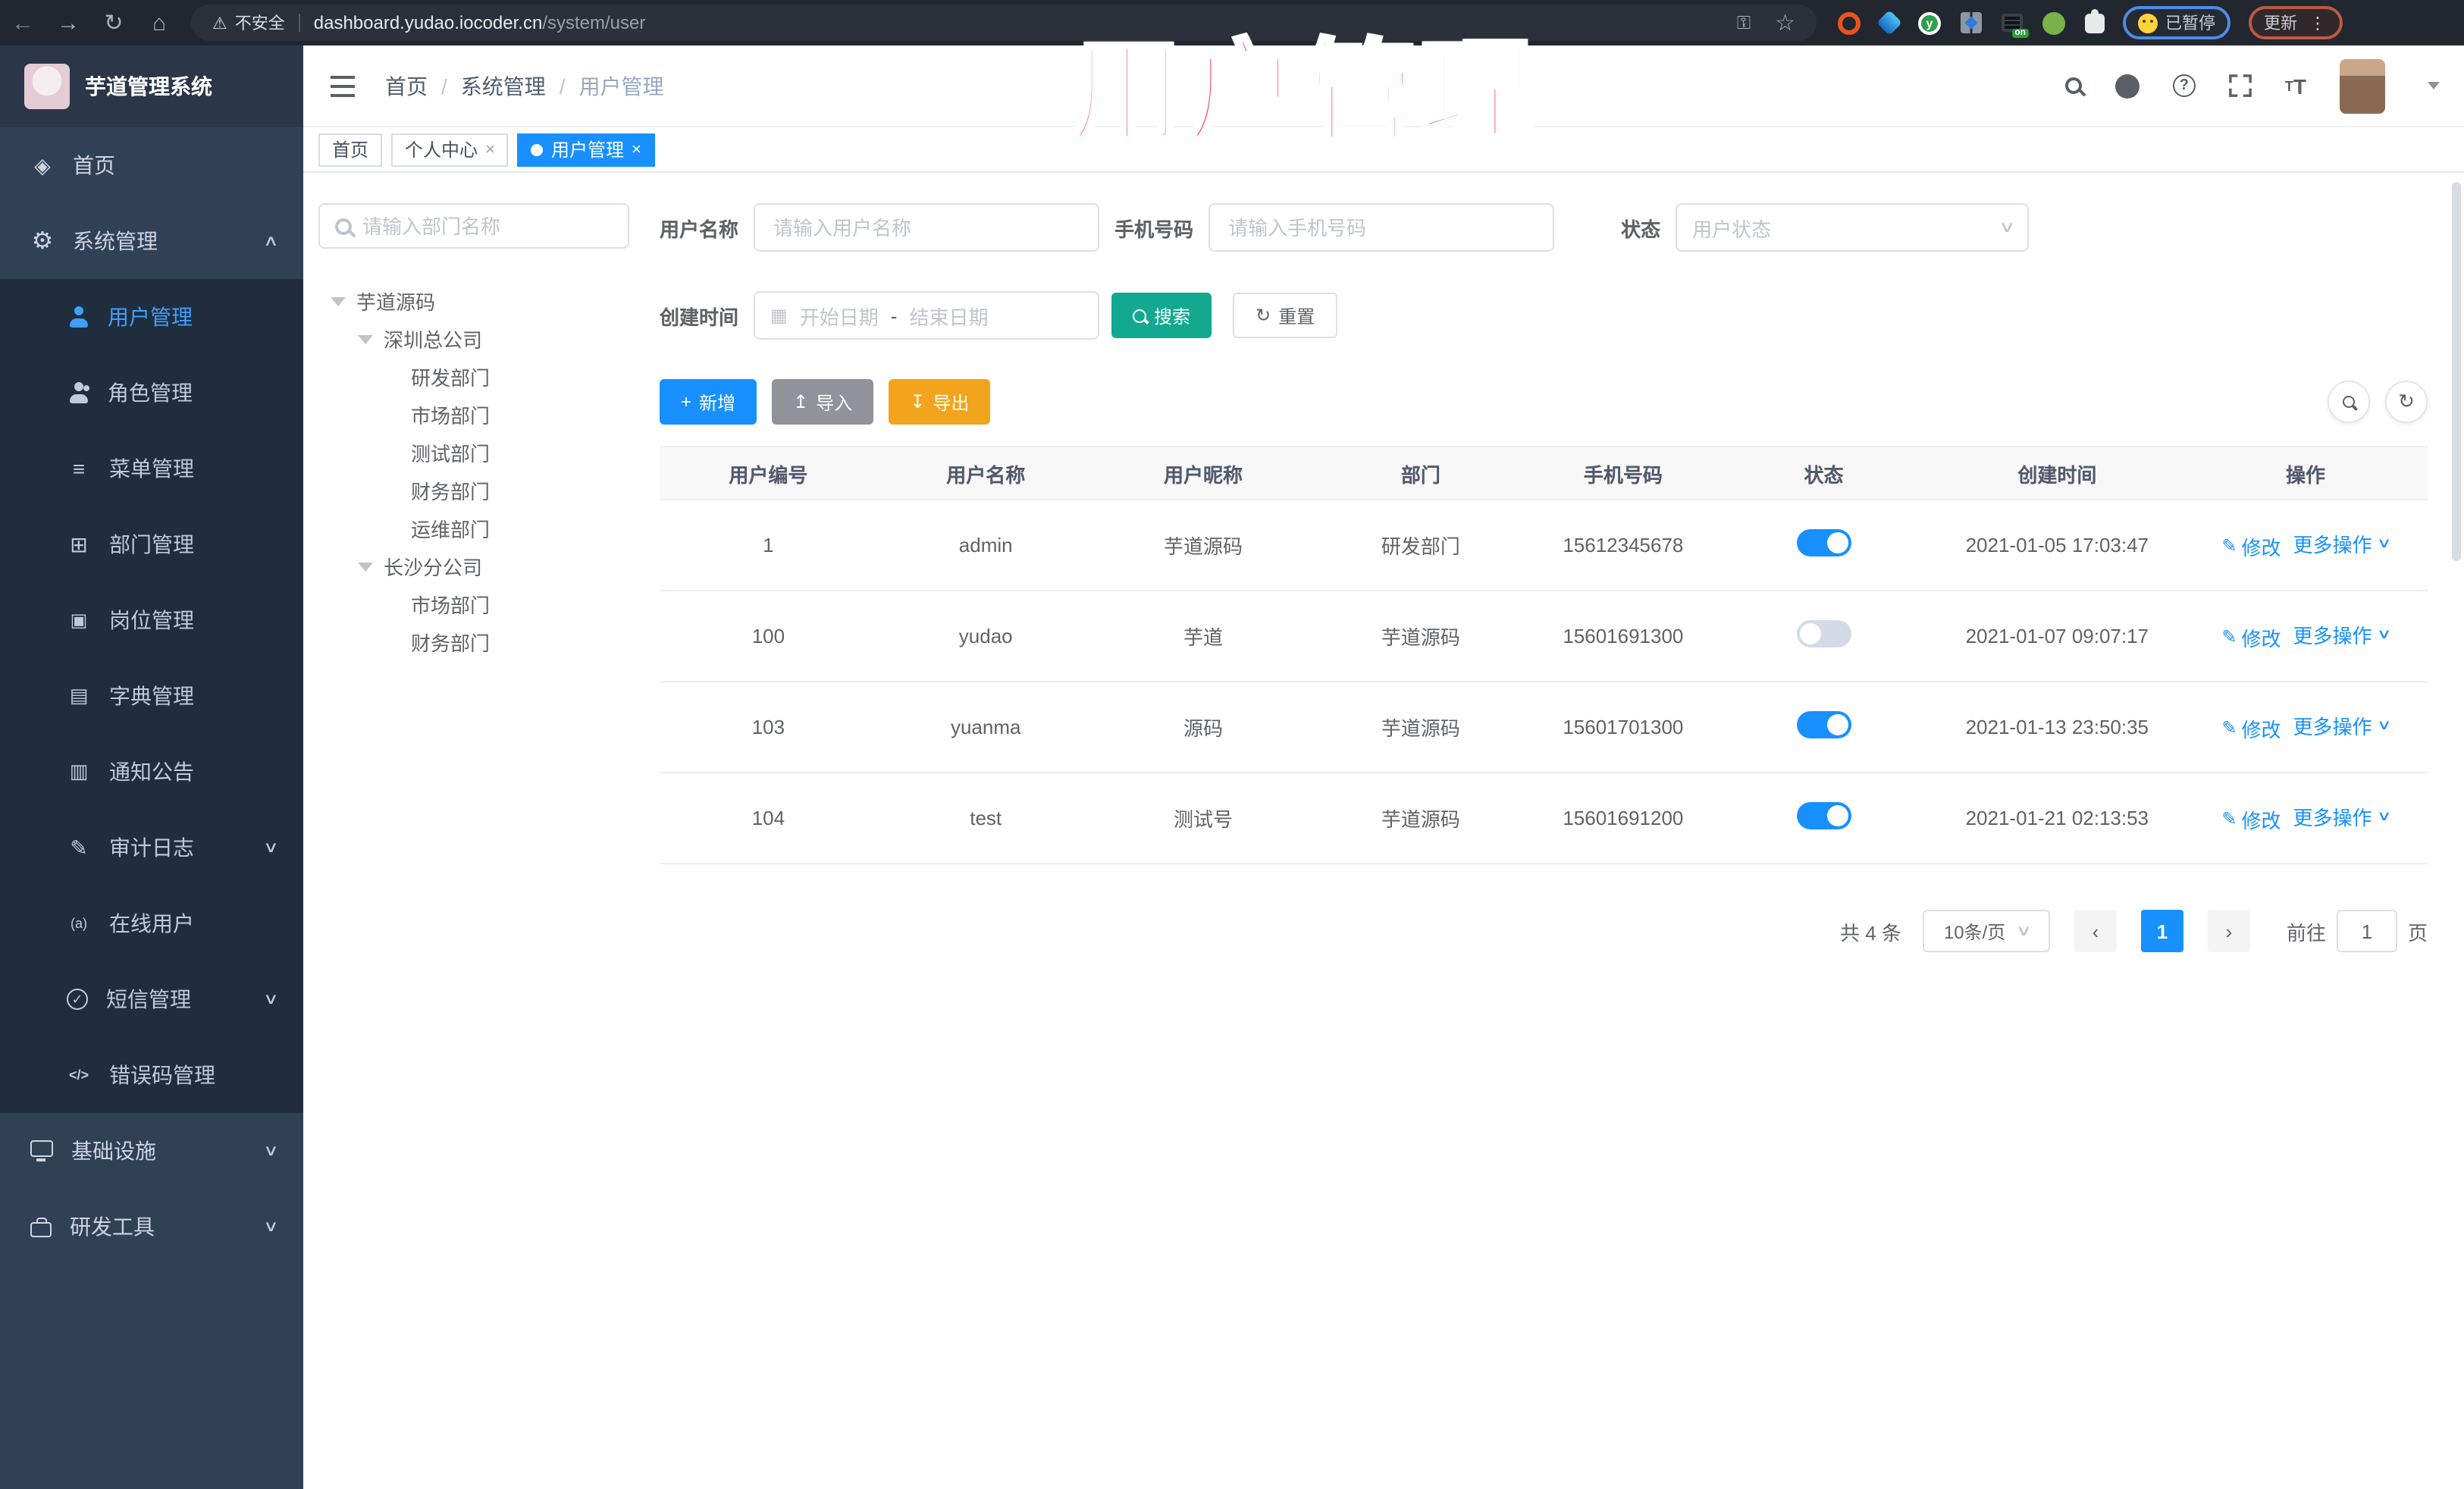 This screenshot has width=2464, height=1489. What do you see at coordinates (1853, 227) in the screenshot?
I see `status-select: 用户状态 ∨` at bounding box center [1853, 227].